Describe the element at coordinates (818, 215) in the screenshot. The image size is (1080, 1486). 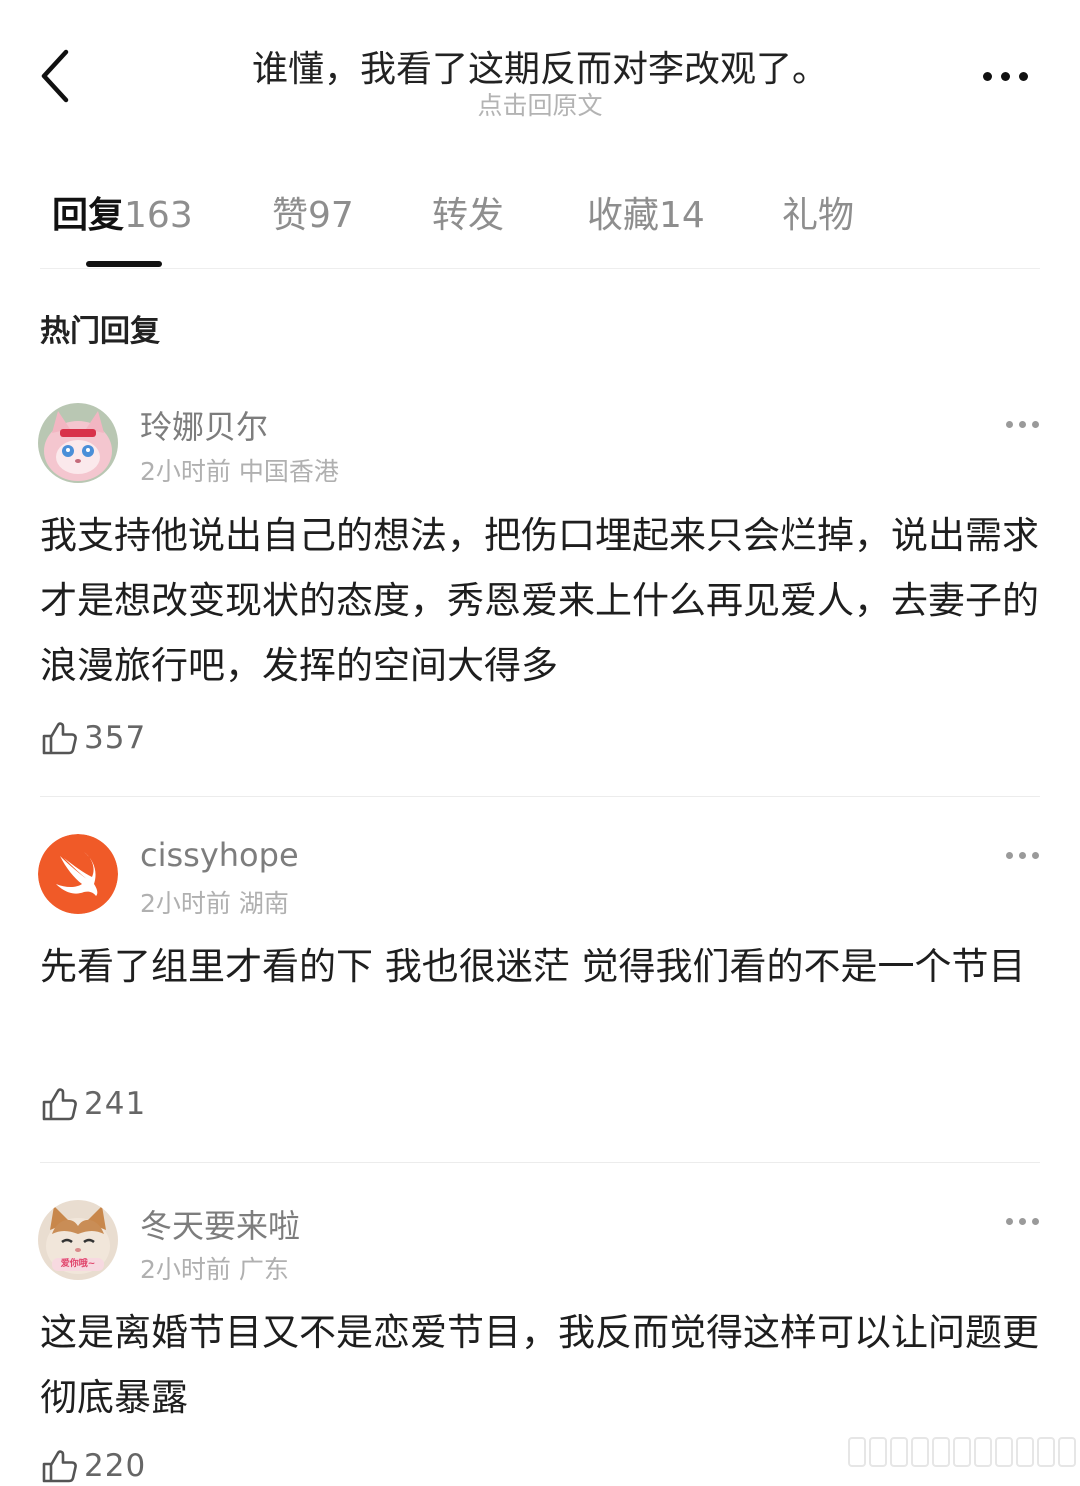
I see `tab-label: 礼物` at that location.